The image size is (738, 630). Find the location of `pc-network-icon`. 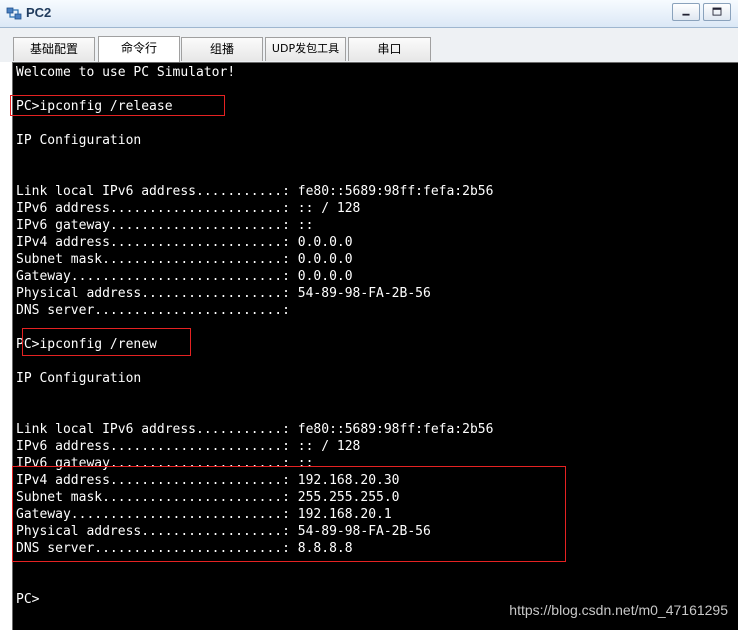

pc-network-icon is located at coordinates (14, 13).